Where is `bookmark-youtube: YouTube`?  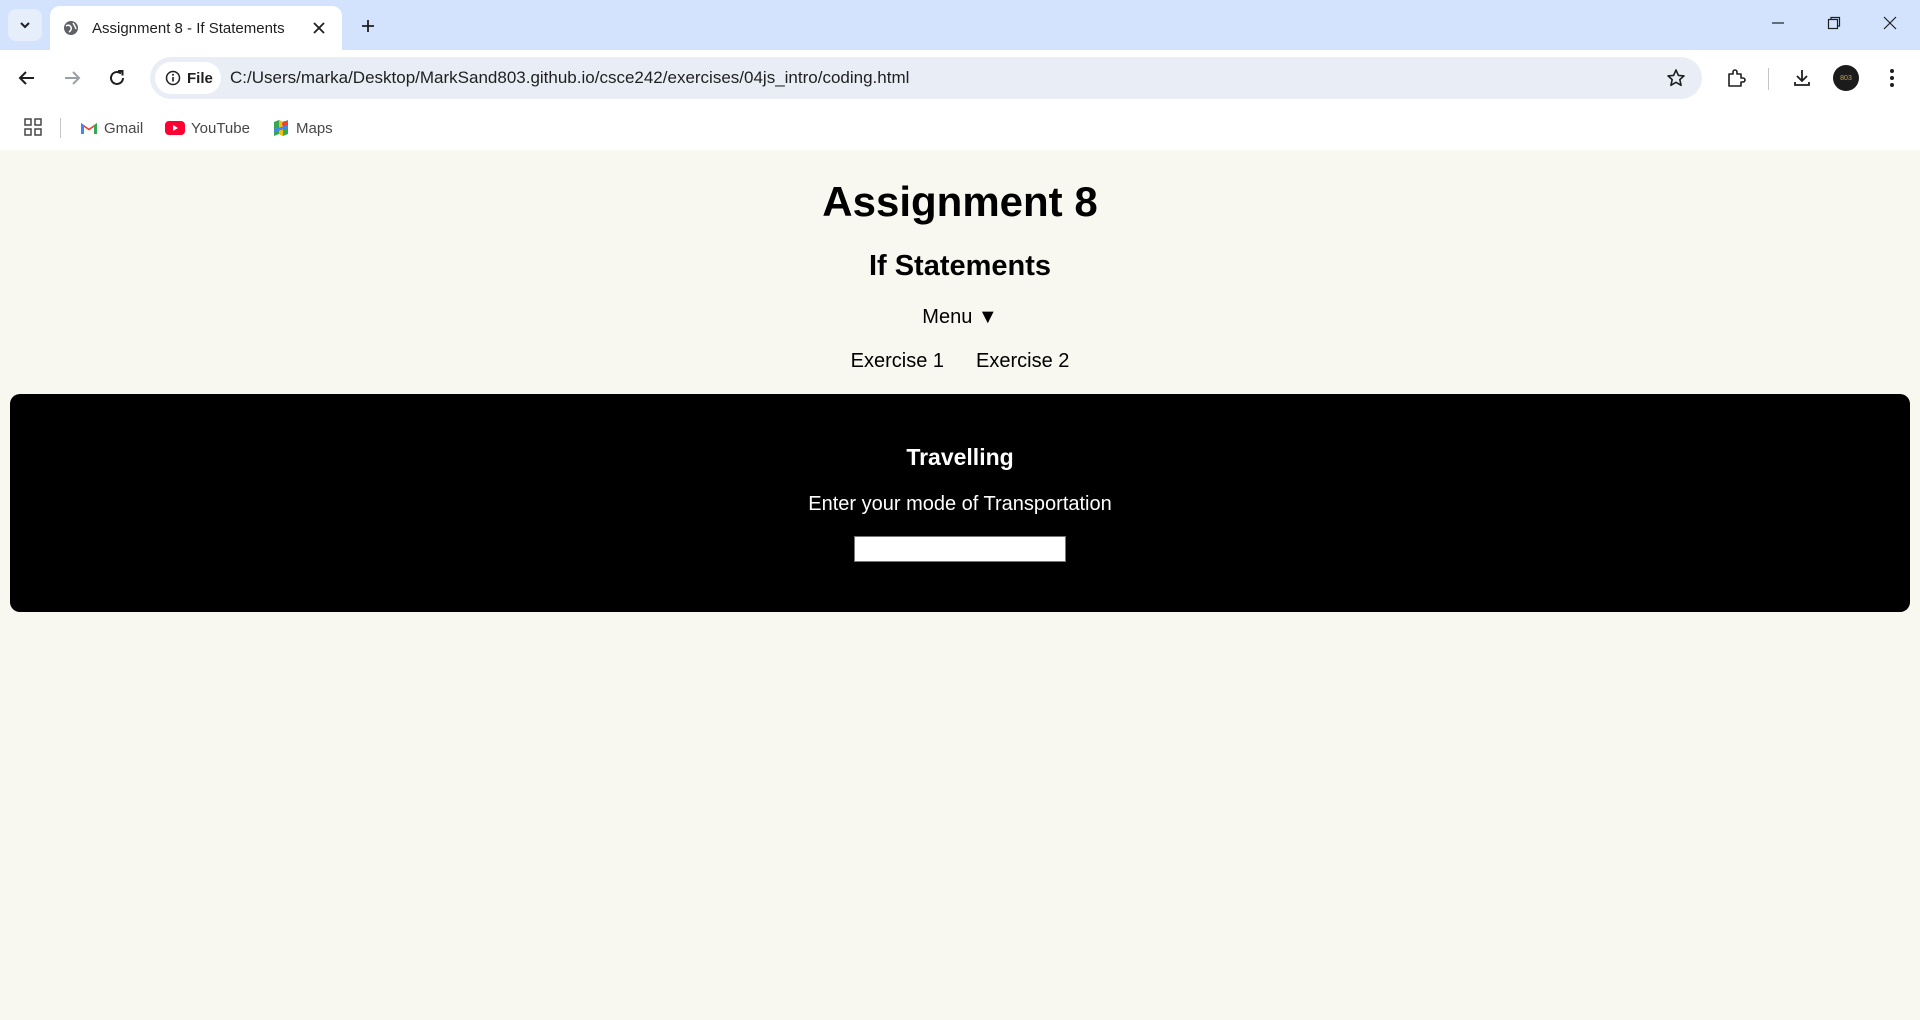 bookmark-youtube: YouTube is located at coordinates (207, 128).